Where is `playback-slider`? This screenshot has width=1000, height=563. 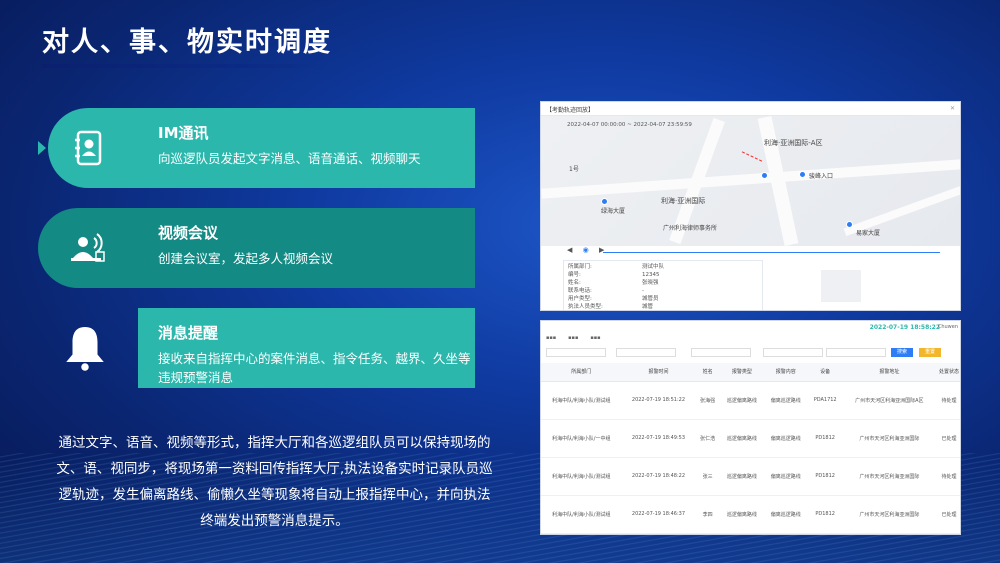
playback-slider is located at coordinates (771, 252).